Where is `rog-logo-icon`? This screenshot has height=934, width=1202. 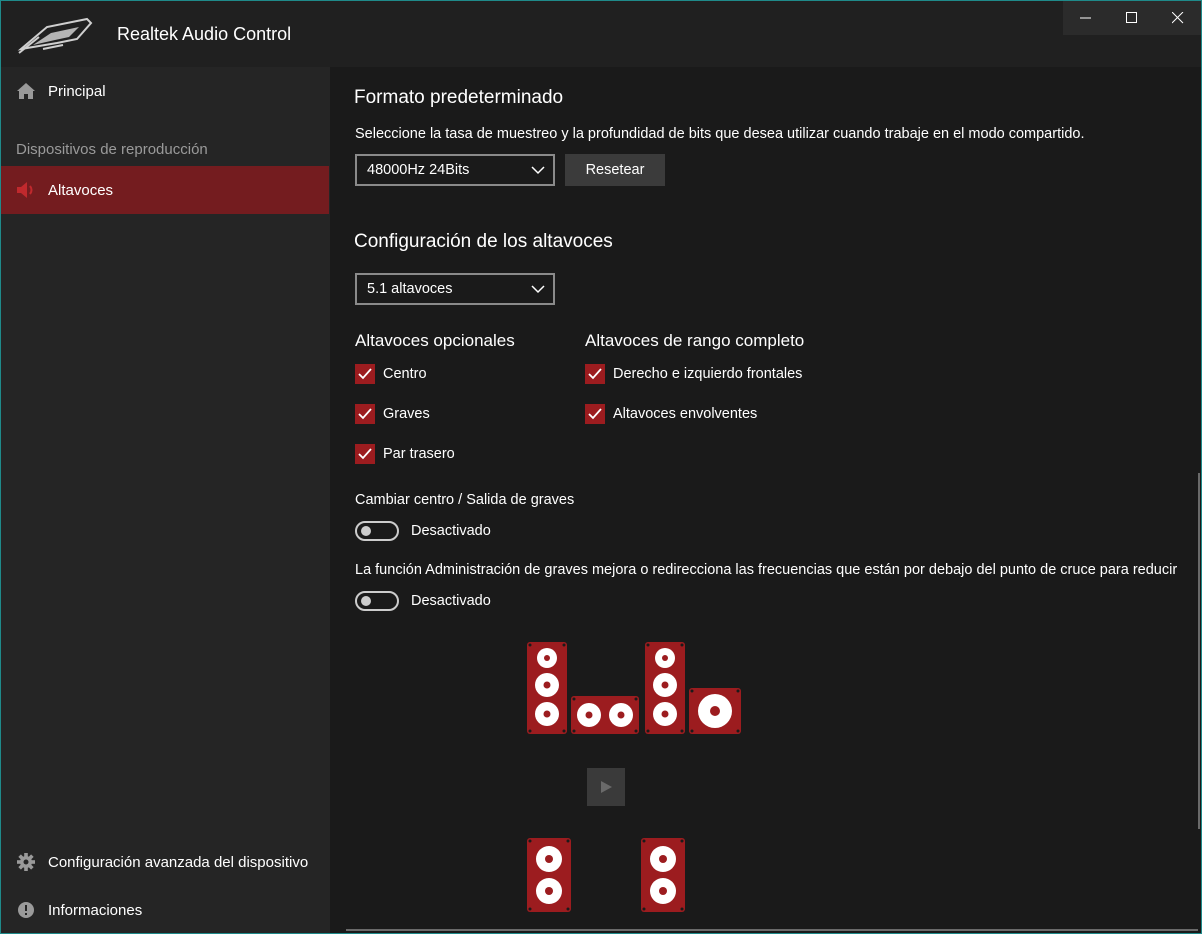
rog-logo-icon is located at coordinates (55, 35).